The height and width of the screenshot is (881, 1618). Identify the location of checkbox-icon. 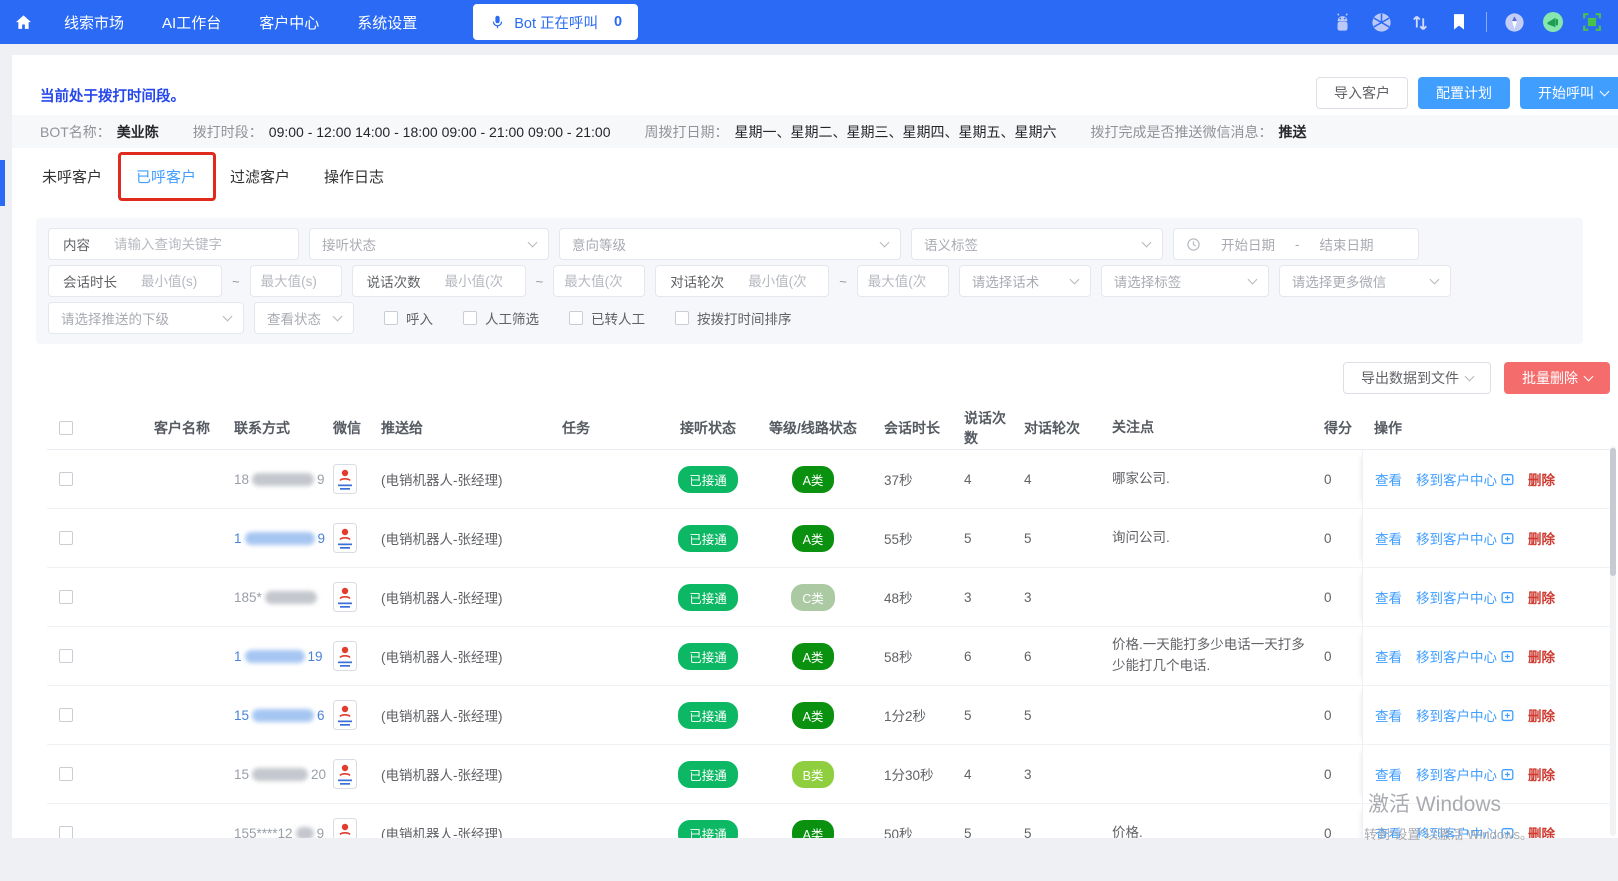
(682, 318).